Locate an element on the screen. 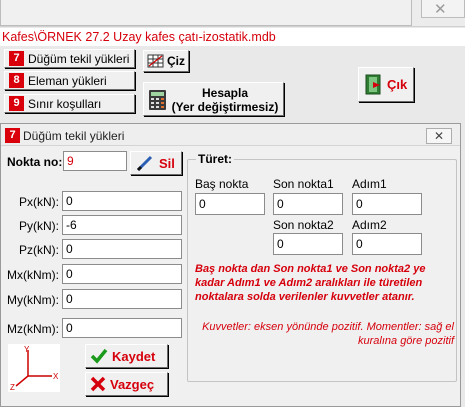 Image resolution: width=465 pixels, height=407 pixels. mx-label: Mx(kNm): is located at coordinates (33, 275).